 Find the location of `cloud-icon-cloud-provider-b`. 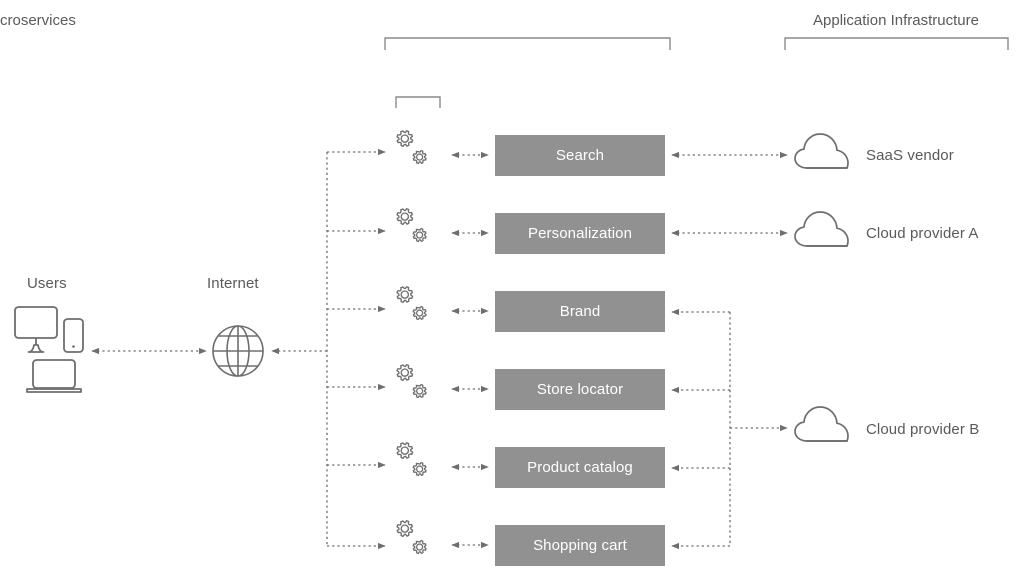

cloud-icon-cloud-provider-b is located at coordinates (821, 424).